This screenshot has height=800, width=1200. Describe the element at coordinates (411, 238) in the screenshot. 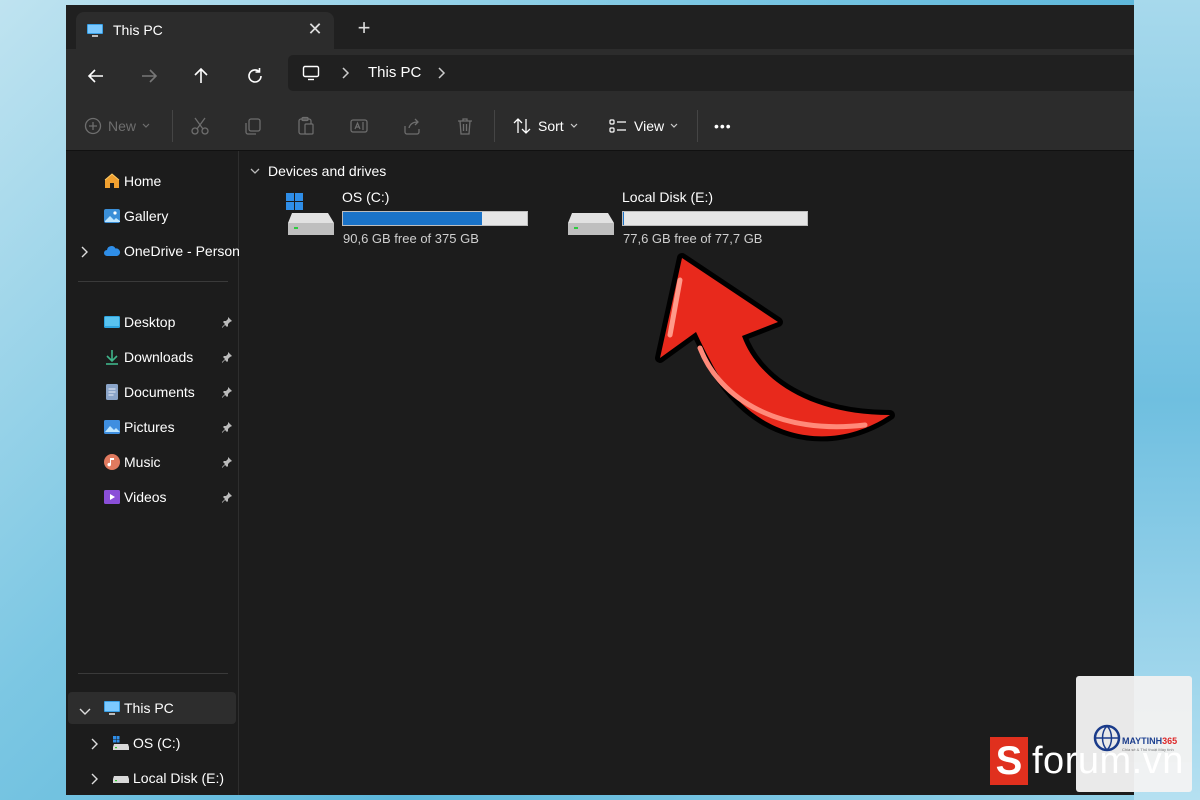

I see `drive-free-space: 90,6 GB free of 375 GB` at that location.